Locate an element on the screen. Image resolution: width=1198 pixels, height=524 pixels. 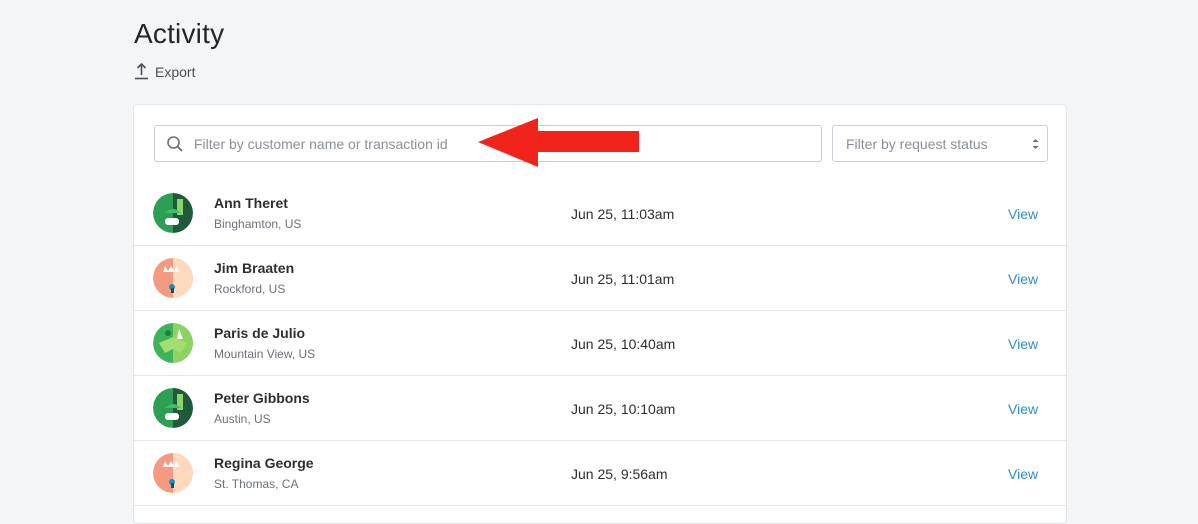
customer-location: Binghamton, US is located at coordinates (258, 224).